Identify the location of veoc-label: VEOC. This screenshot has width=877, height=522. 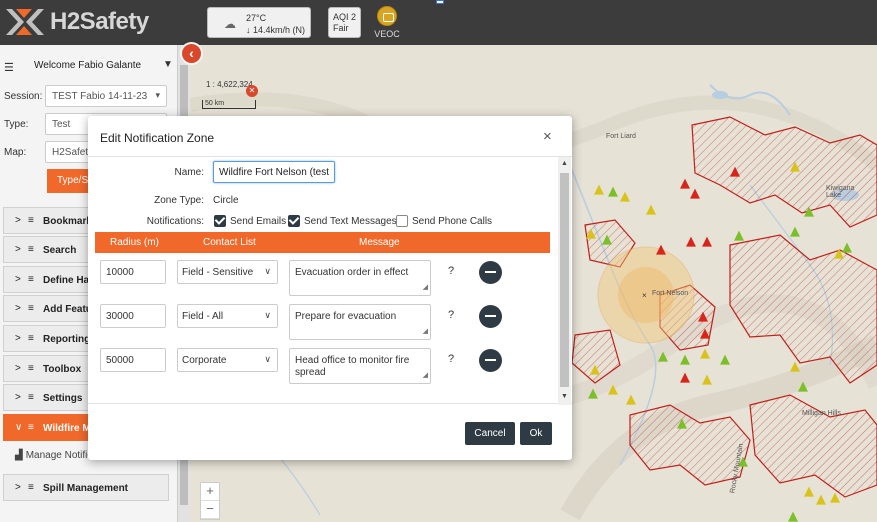
(387, 34).